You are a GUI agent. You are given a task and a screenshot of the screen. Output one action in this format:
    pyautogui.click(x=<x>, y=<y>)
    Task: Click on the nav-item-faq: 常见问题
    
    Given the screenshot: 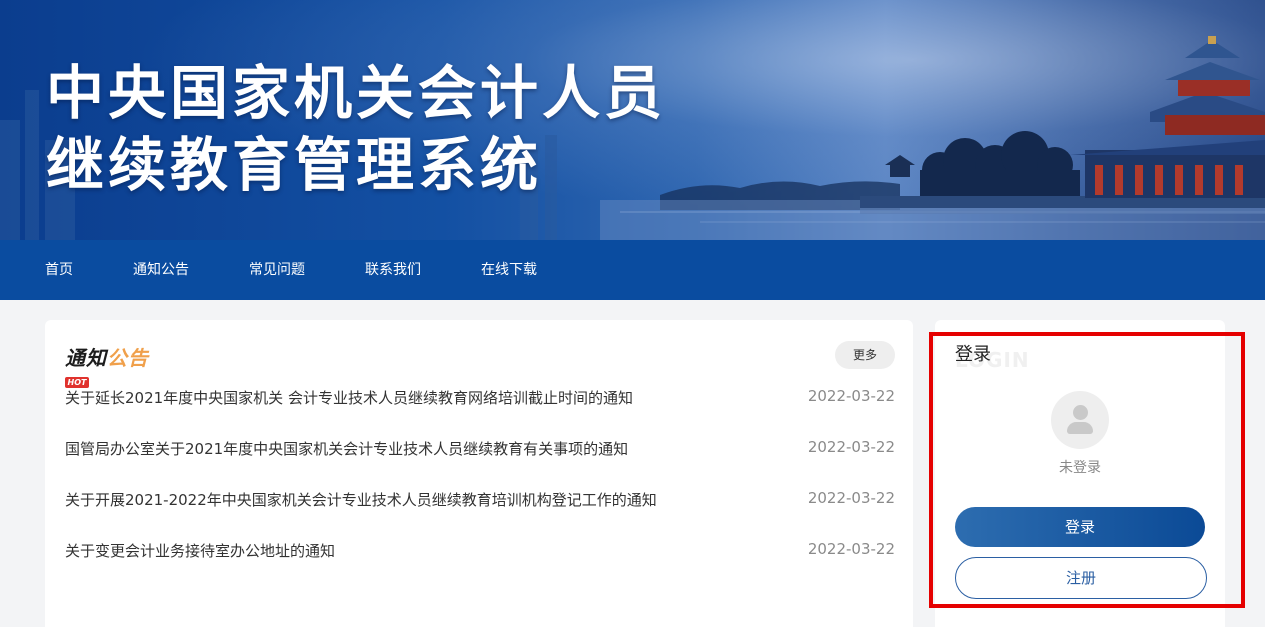 What is the action you would take?
    pyautogui.click(x=277, y=270)
    